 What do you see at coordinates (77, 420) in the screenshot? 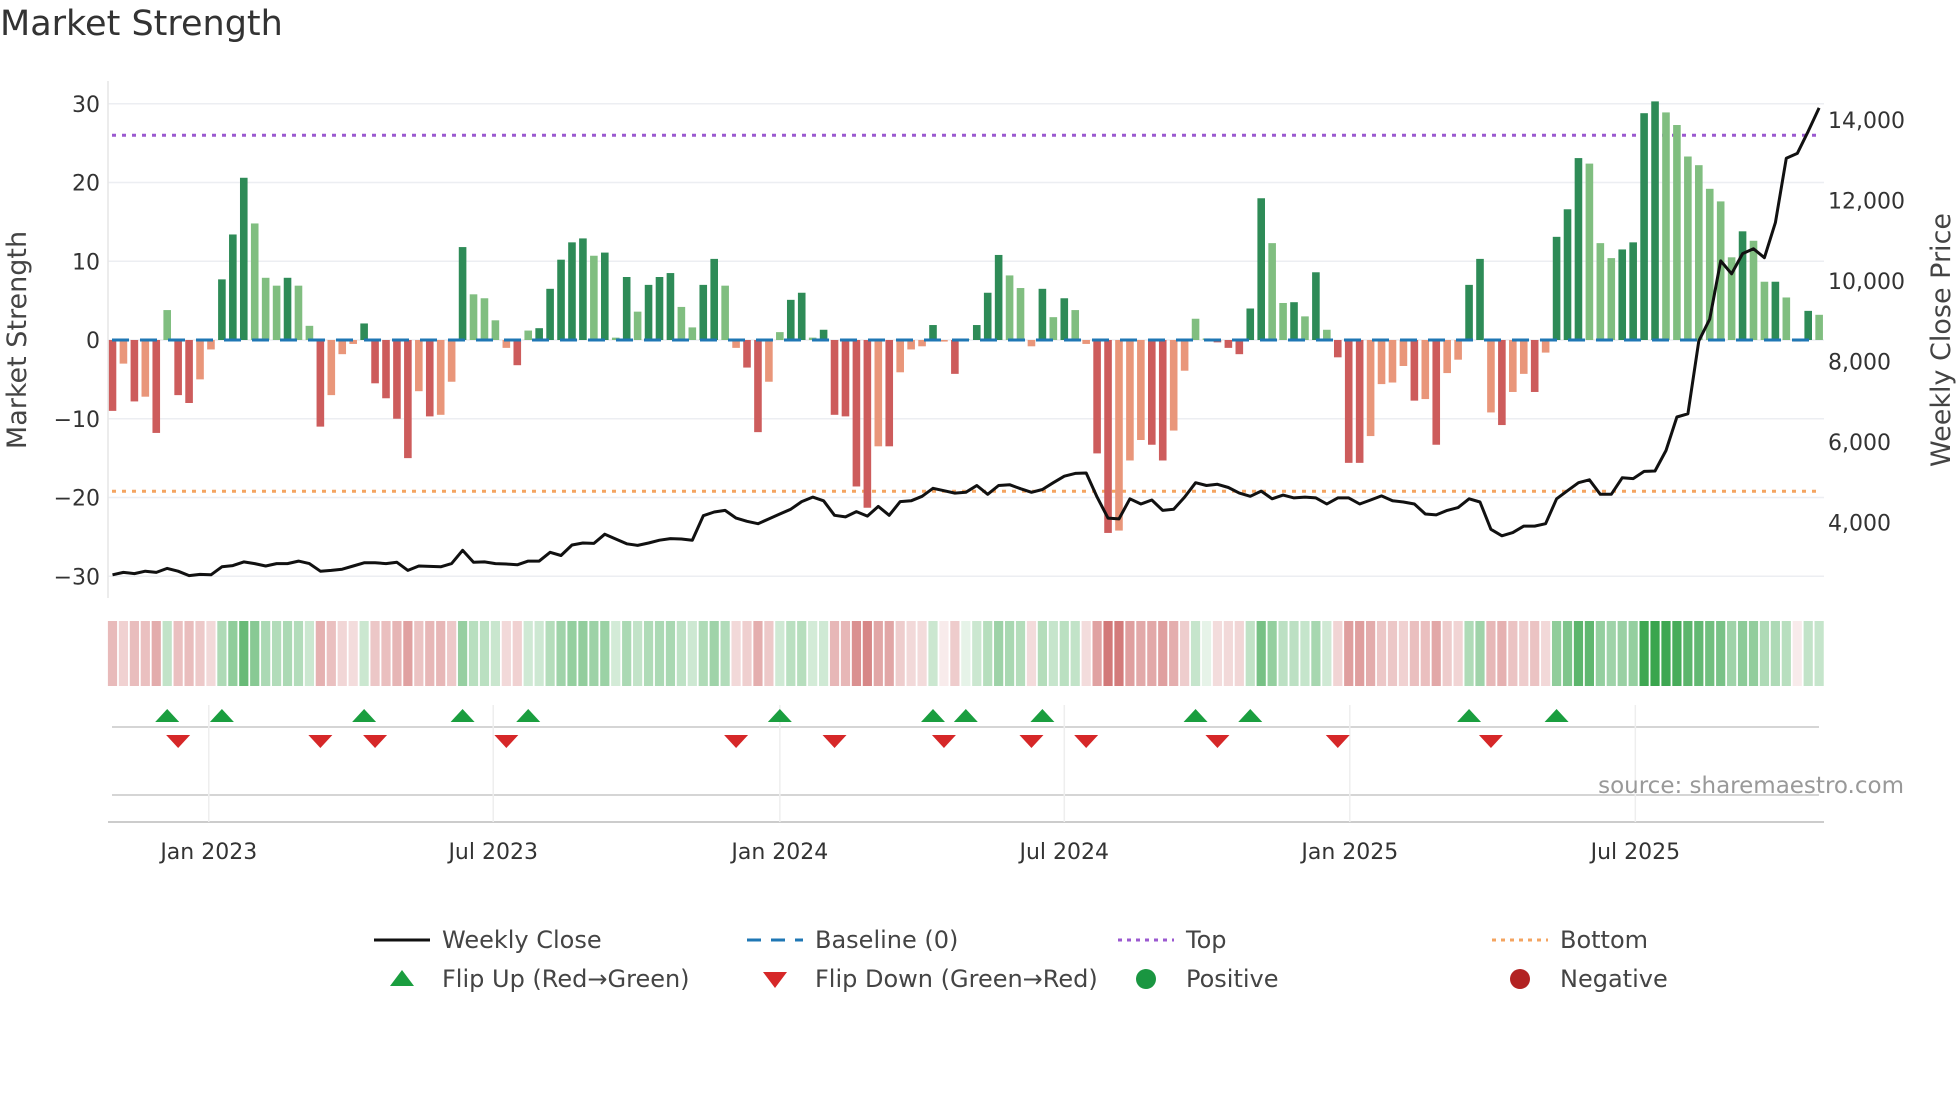
I see `y-tick-label-left: −10` at bounding box center [77, 420].